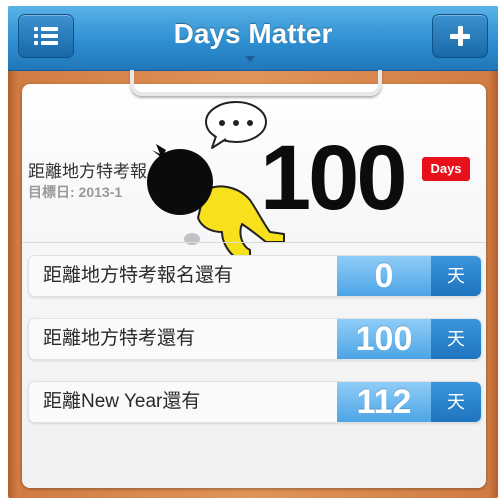 Image resolution: width=504 pixels, height=504 pixels. What do you see at coordinates (253, 33) in the screenshot?
I see `page-title: Days Matter` at bounding box center [253, 33].